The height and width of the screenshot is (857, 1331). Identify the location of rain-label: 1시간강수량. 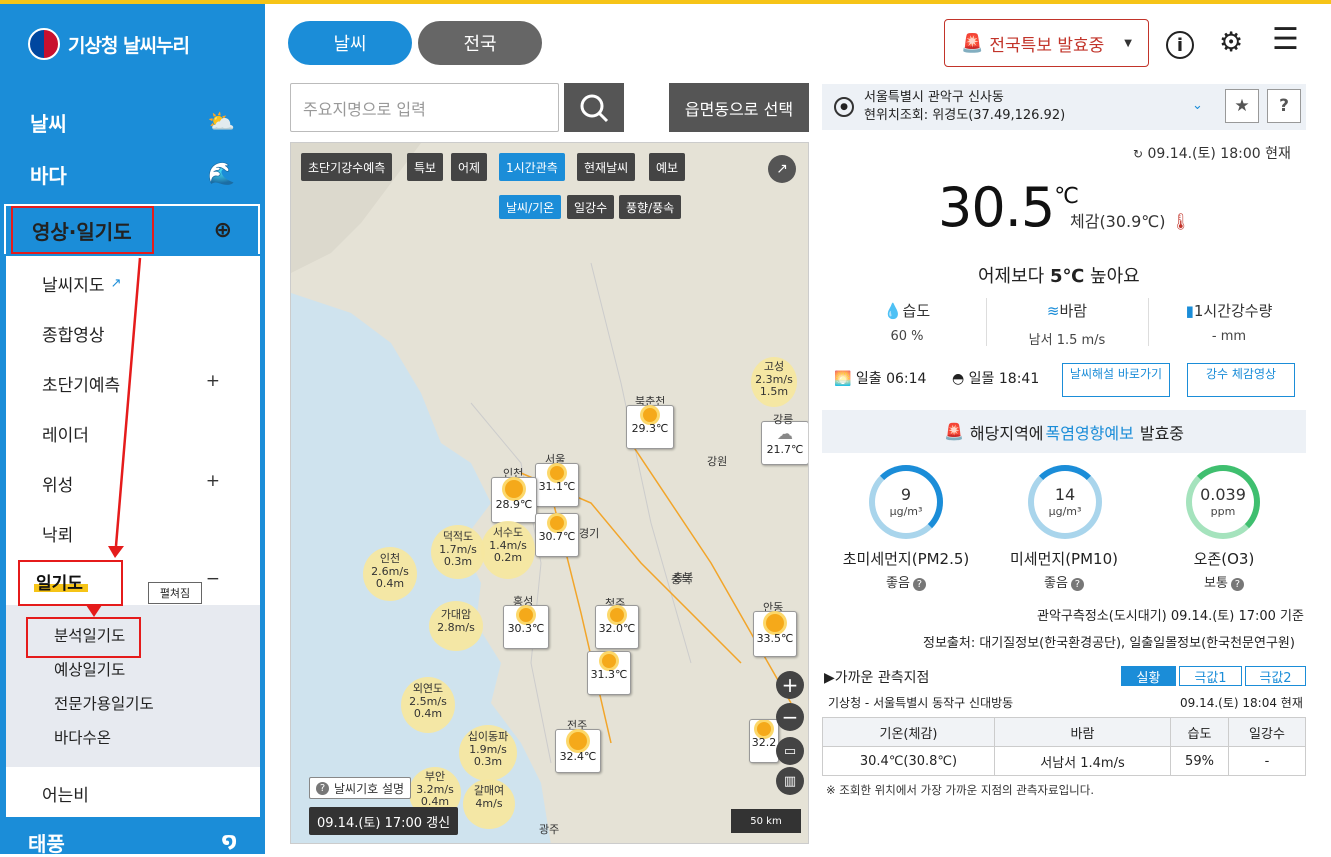
(1233, 311).